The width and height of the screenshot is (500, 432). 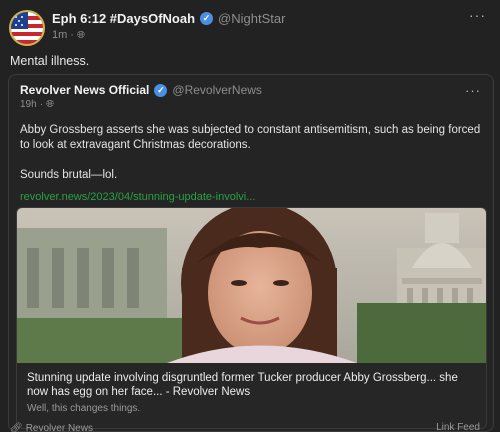 What do you see at coordinates (16, 427) in the screenshot?
I see `link-icon: 🔗︎` at bounding box center [16, 427].